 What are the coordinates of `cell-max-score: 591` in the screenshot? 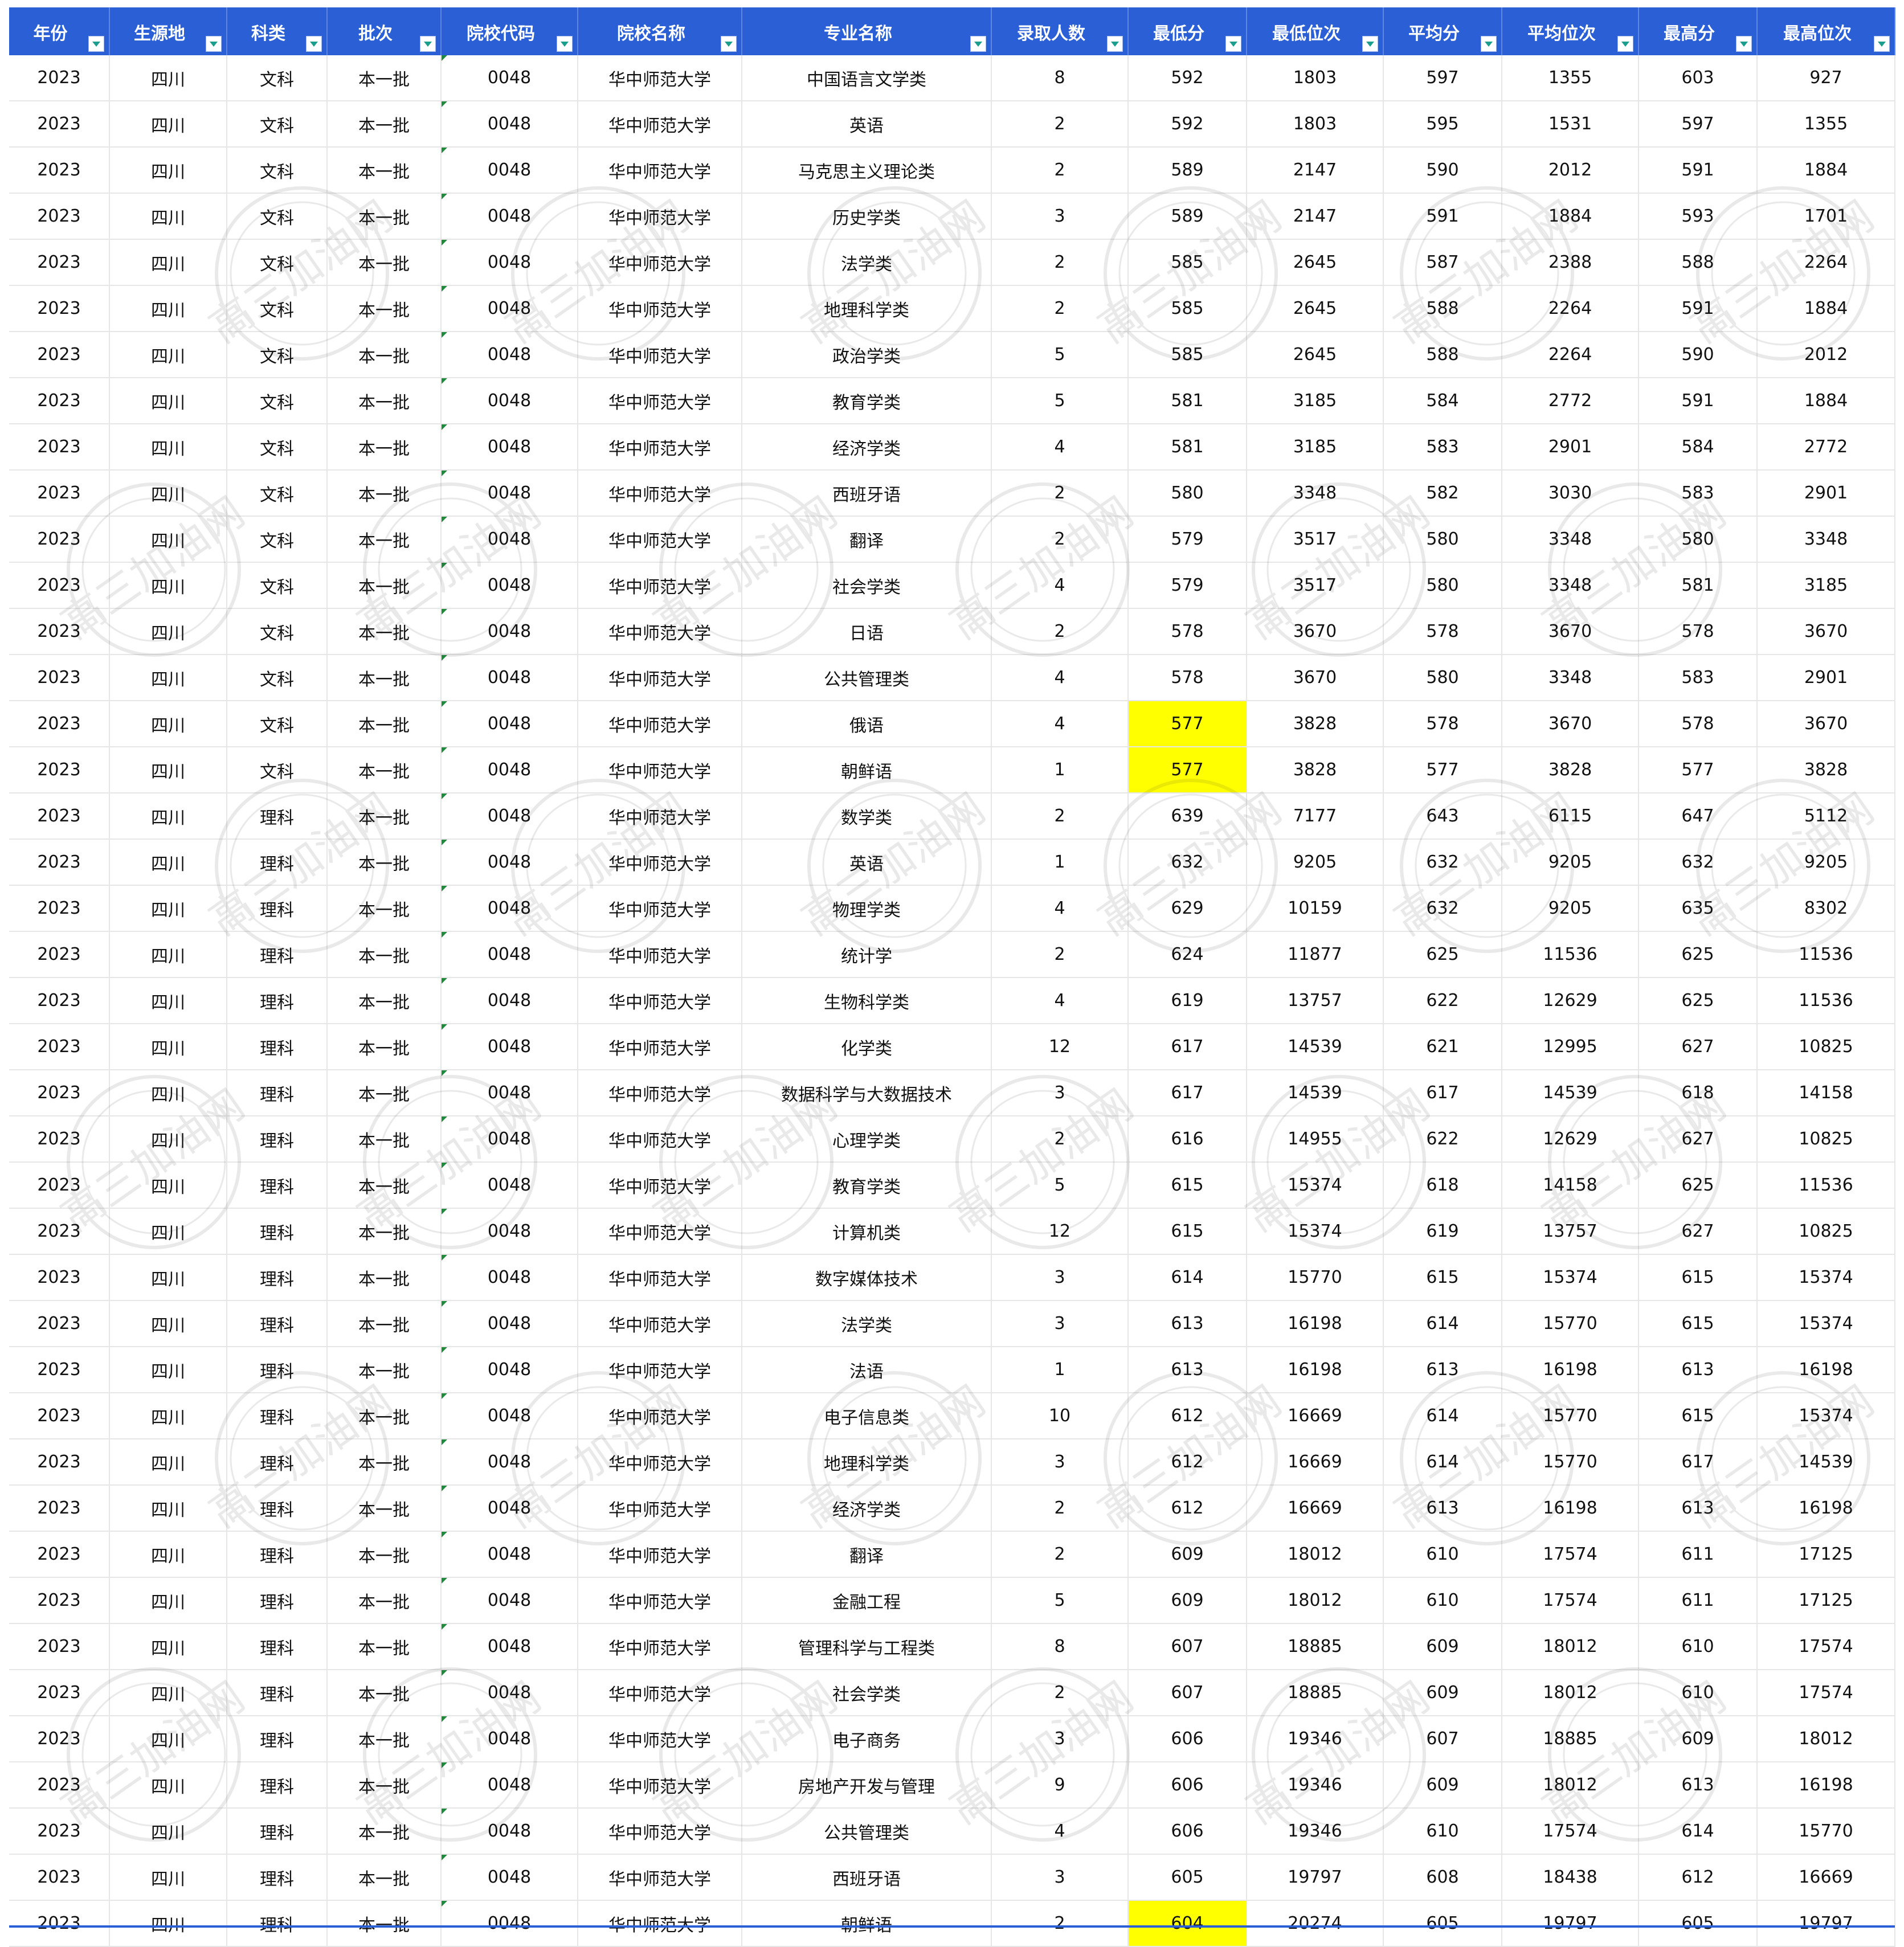 It's located at (1698, 401).